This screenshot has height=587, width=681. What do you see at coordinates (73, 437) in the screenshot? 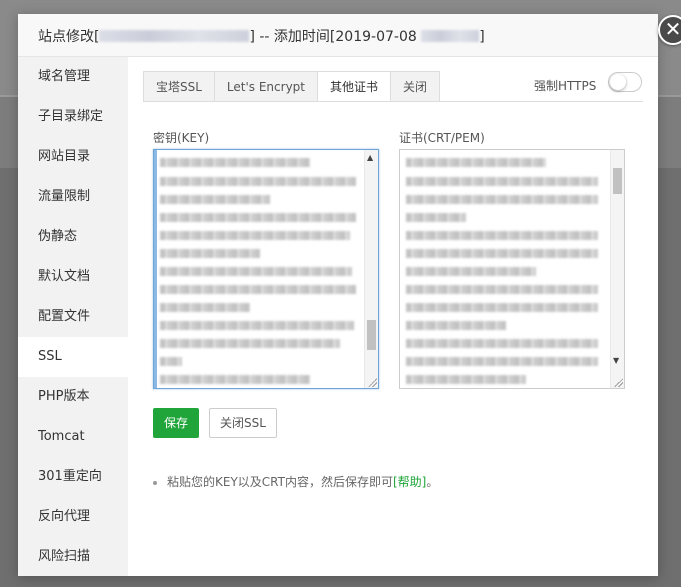
I see `sidebar-item-tomcat: Tomcat` at bounding box center [73, 437].